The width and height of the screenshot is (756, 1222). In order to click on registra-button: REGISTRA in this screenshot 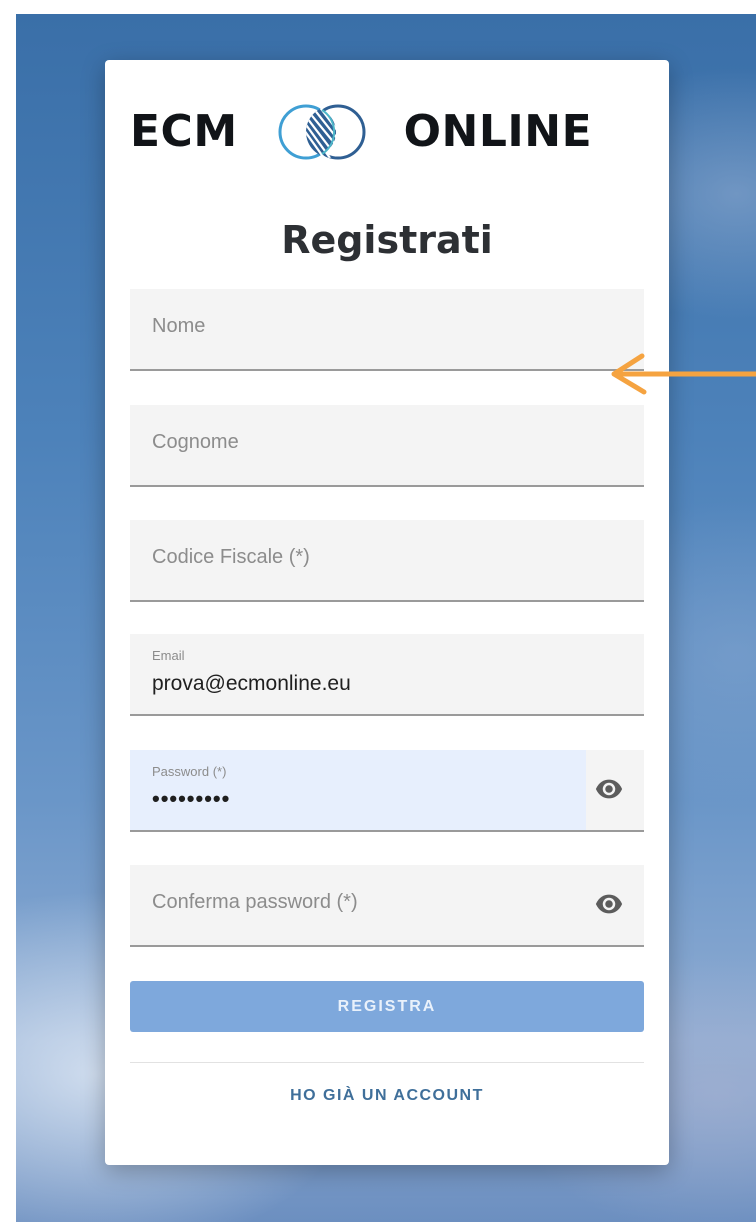, I will do `click(387, 1006)`.